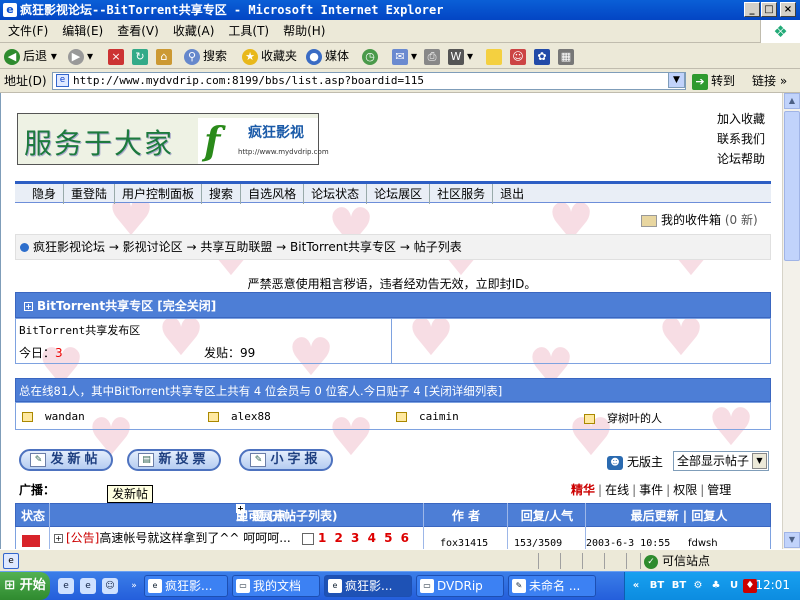 The height and width of the screenshot is (600, 800). Describe the element at coordinates (788, 9) in the screenshot. I see `close-button: ×` at that location.